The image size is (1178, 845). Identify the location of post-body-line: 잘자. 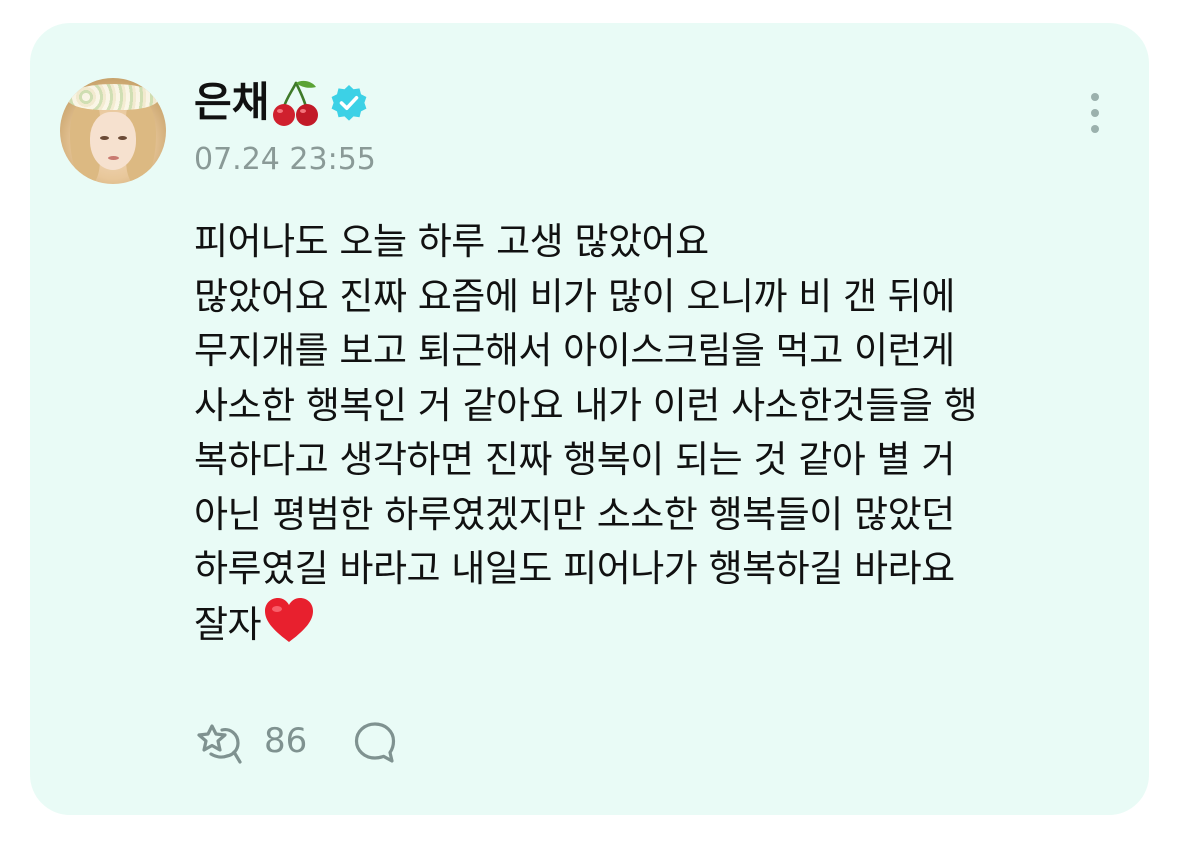
(228, 624).